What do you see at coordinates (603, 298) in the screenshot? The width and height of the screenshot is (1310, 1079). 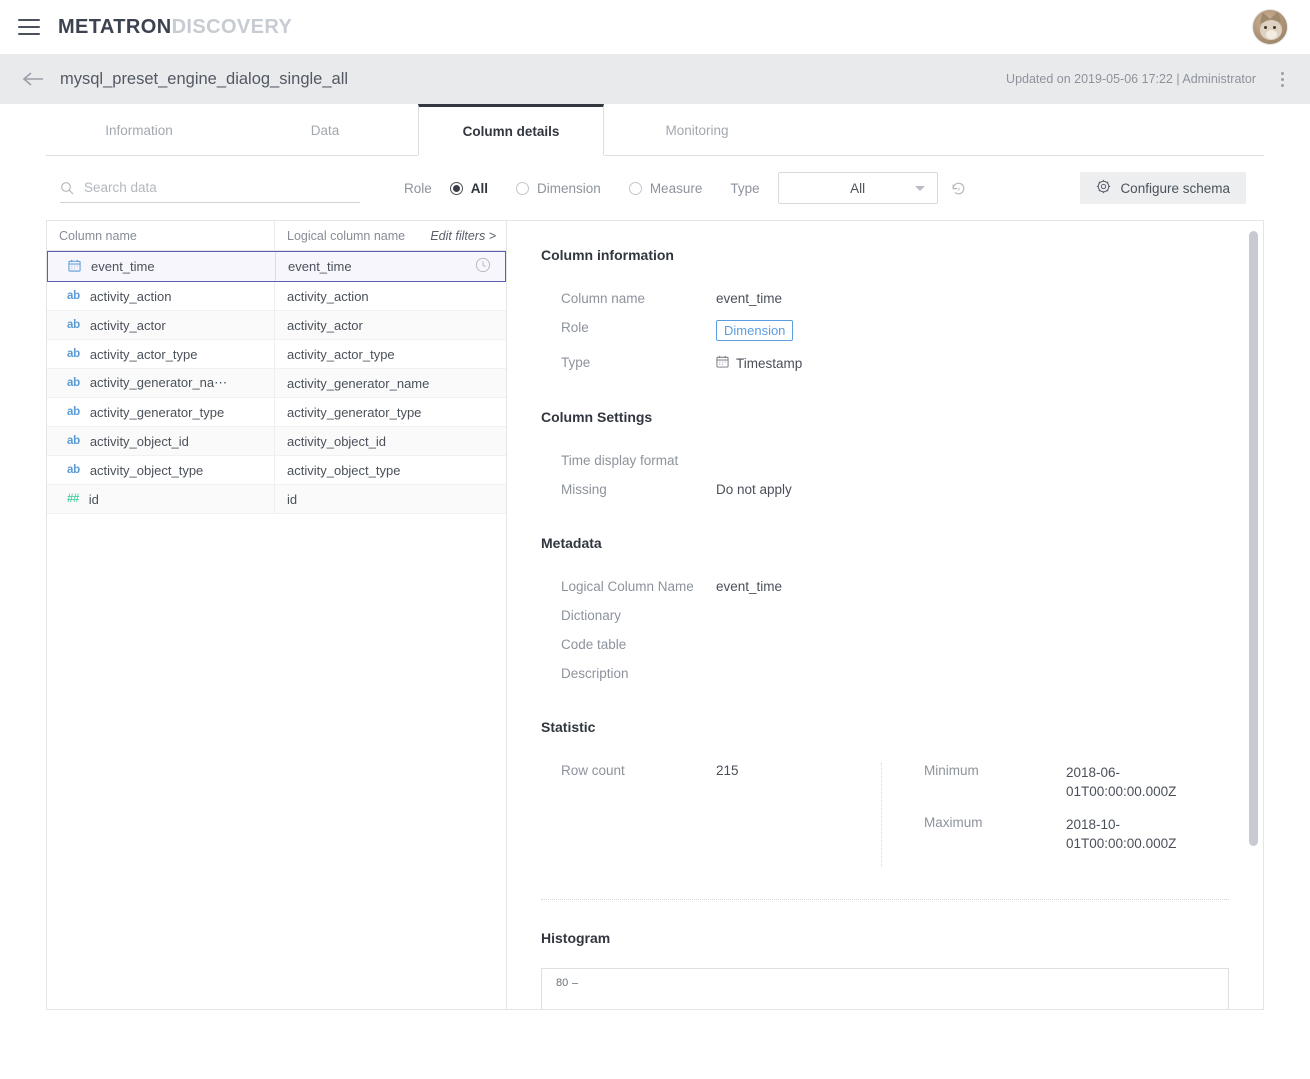 I see `label-column-name: Column name` at bounding box center [603, 298].